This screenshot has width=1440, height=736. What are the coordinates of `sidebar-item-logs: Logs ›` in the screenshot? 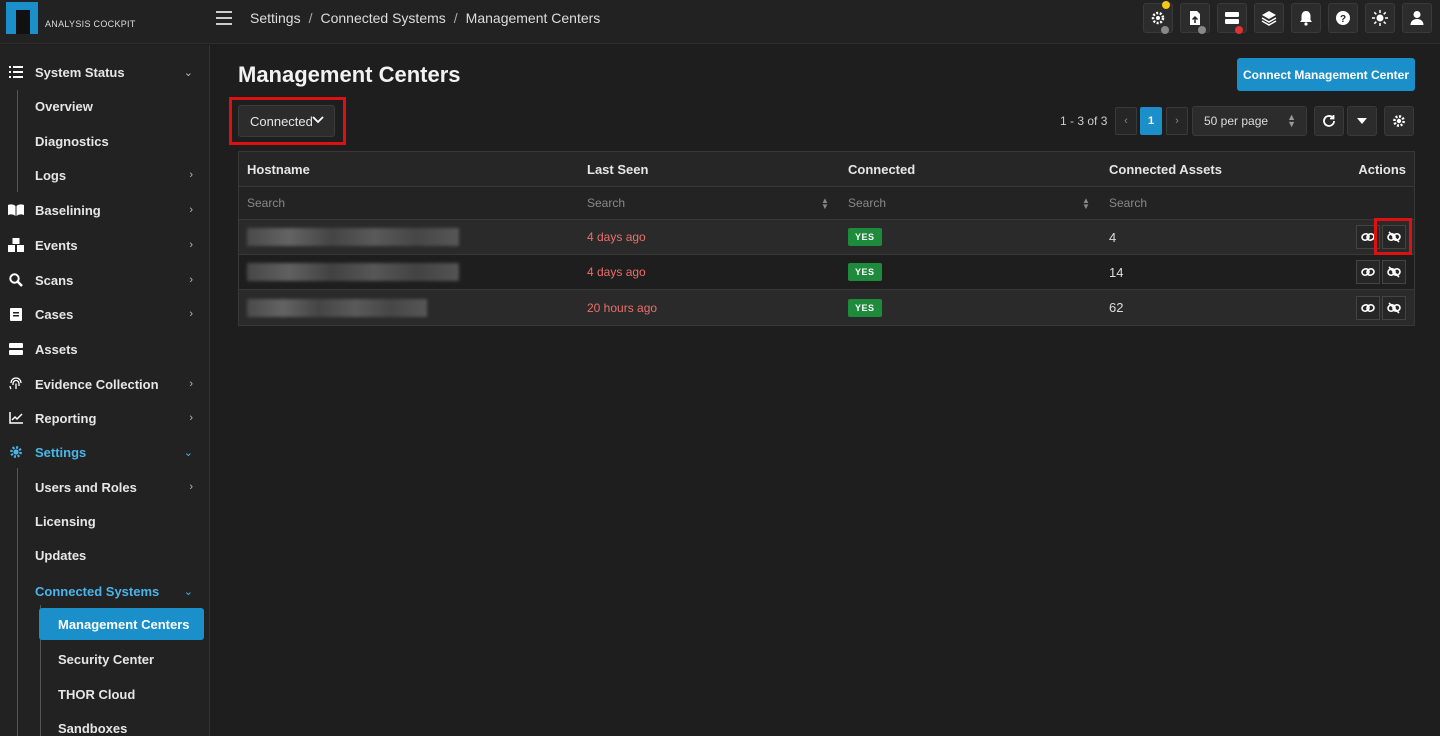 It's located at (104, 175).